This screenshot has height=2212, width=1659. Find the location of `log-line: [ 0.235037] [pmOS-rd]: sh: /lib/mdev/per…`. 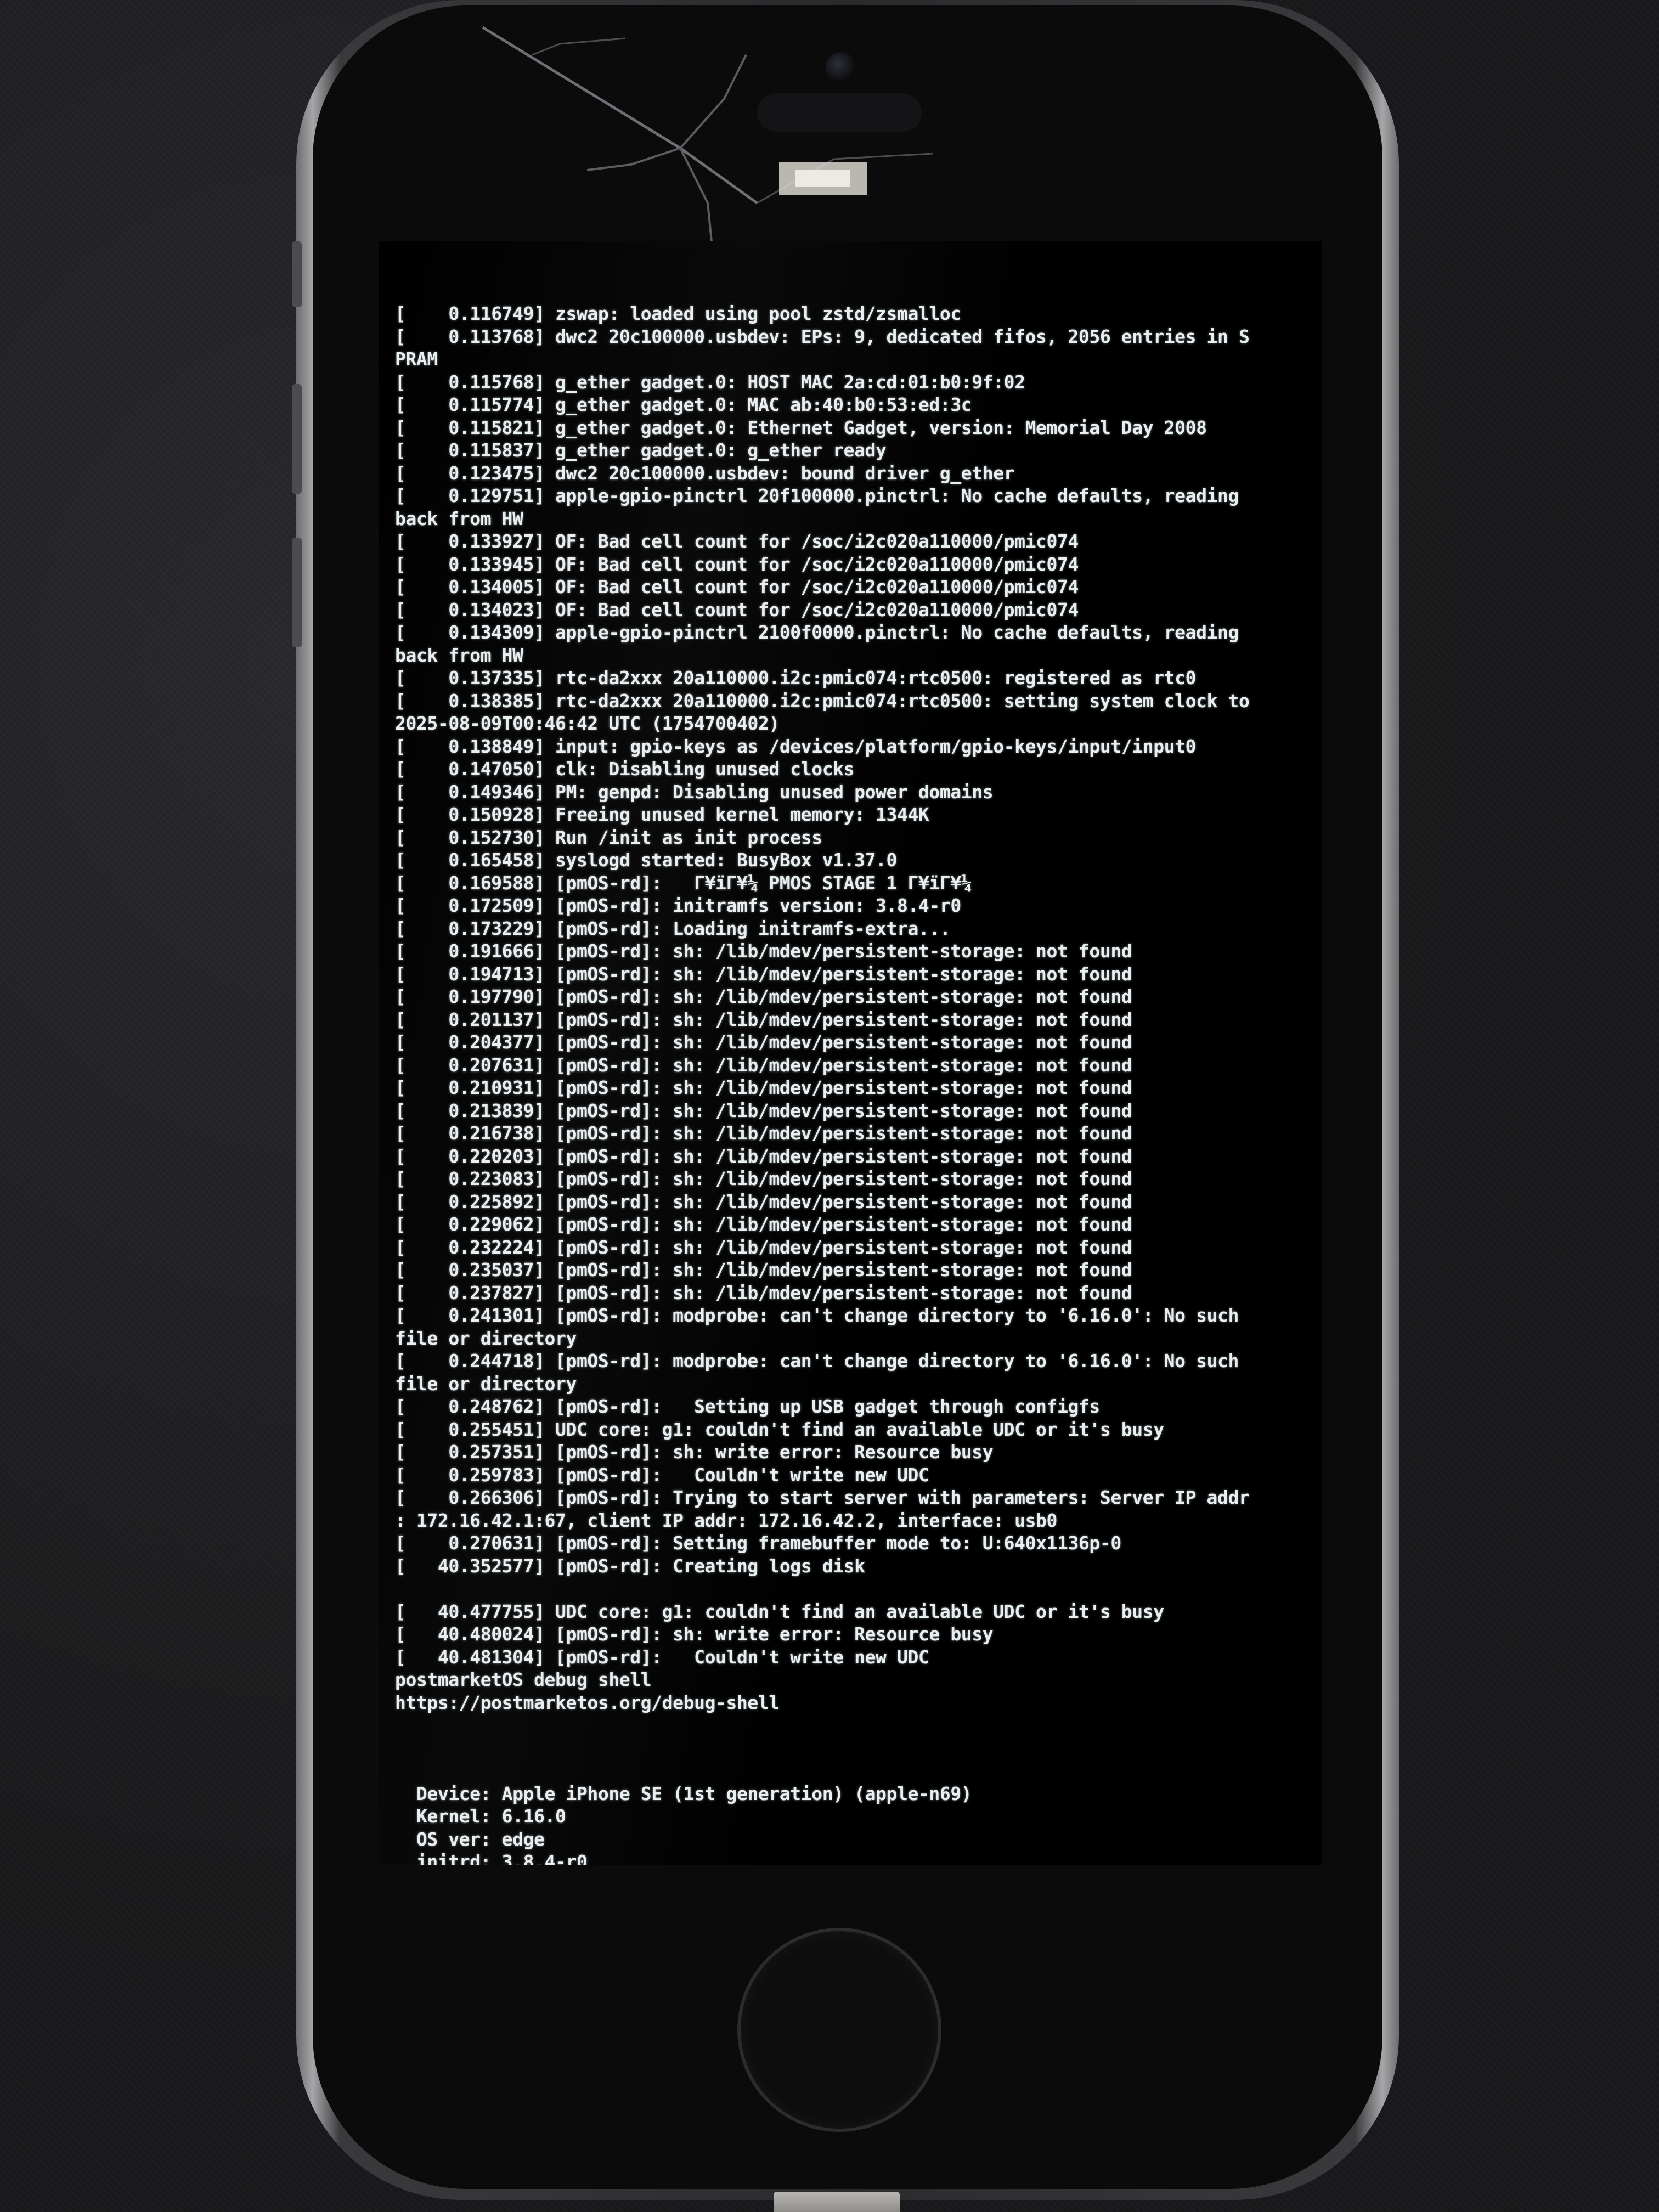

log-line: [ 0.235037] [pmOS-rd]: sh: /lib/mdev/per… is located at coordinates (763, 1269).